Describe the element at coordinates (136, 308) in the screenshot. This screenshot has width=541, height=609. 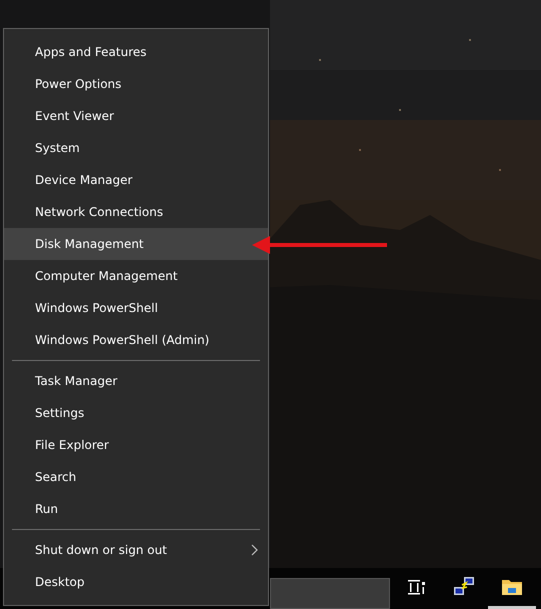
I see `menu-item: Windows PowerShell` at that location.